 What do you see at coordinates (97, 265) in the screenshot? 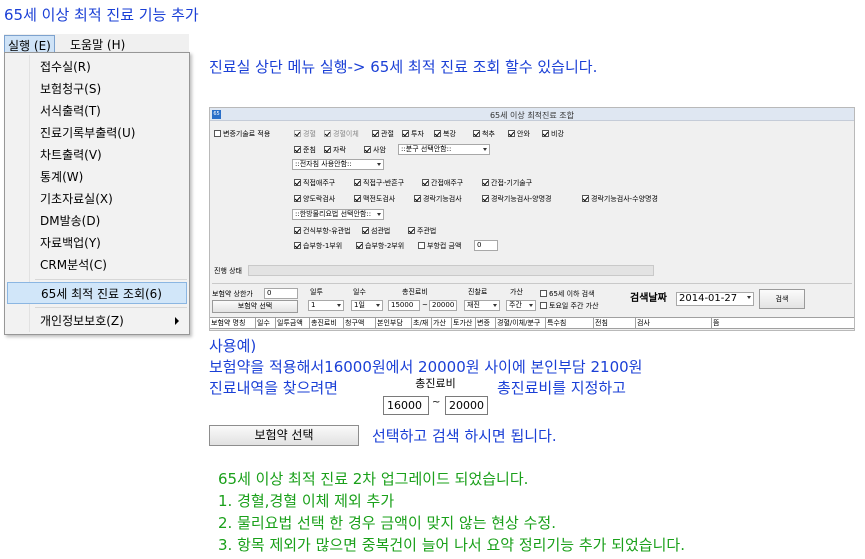
I see `menu-item-crm: CRM분석(C)` at bounding box center [97, 265].